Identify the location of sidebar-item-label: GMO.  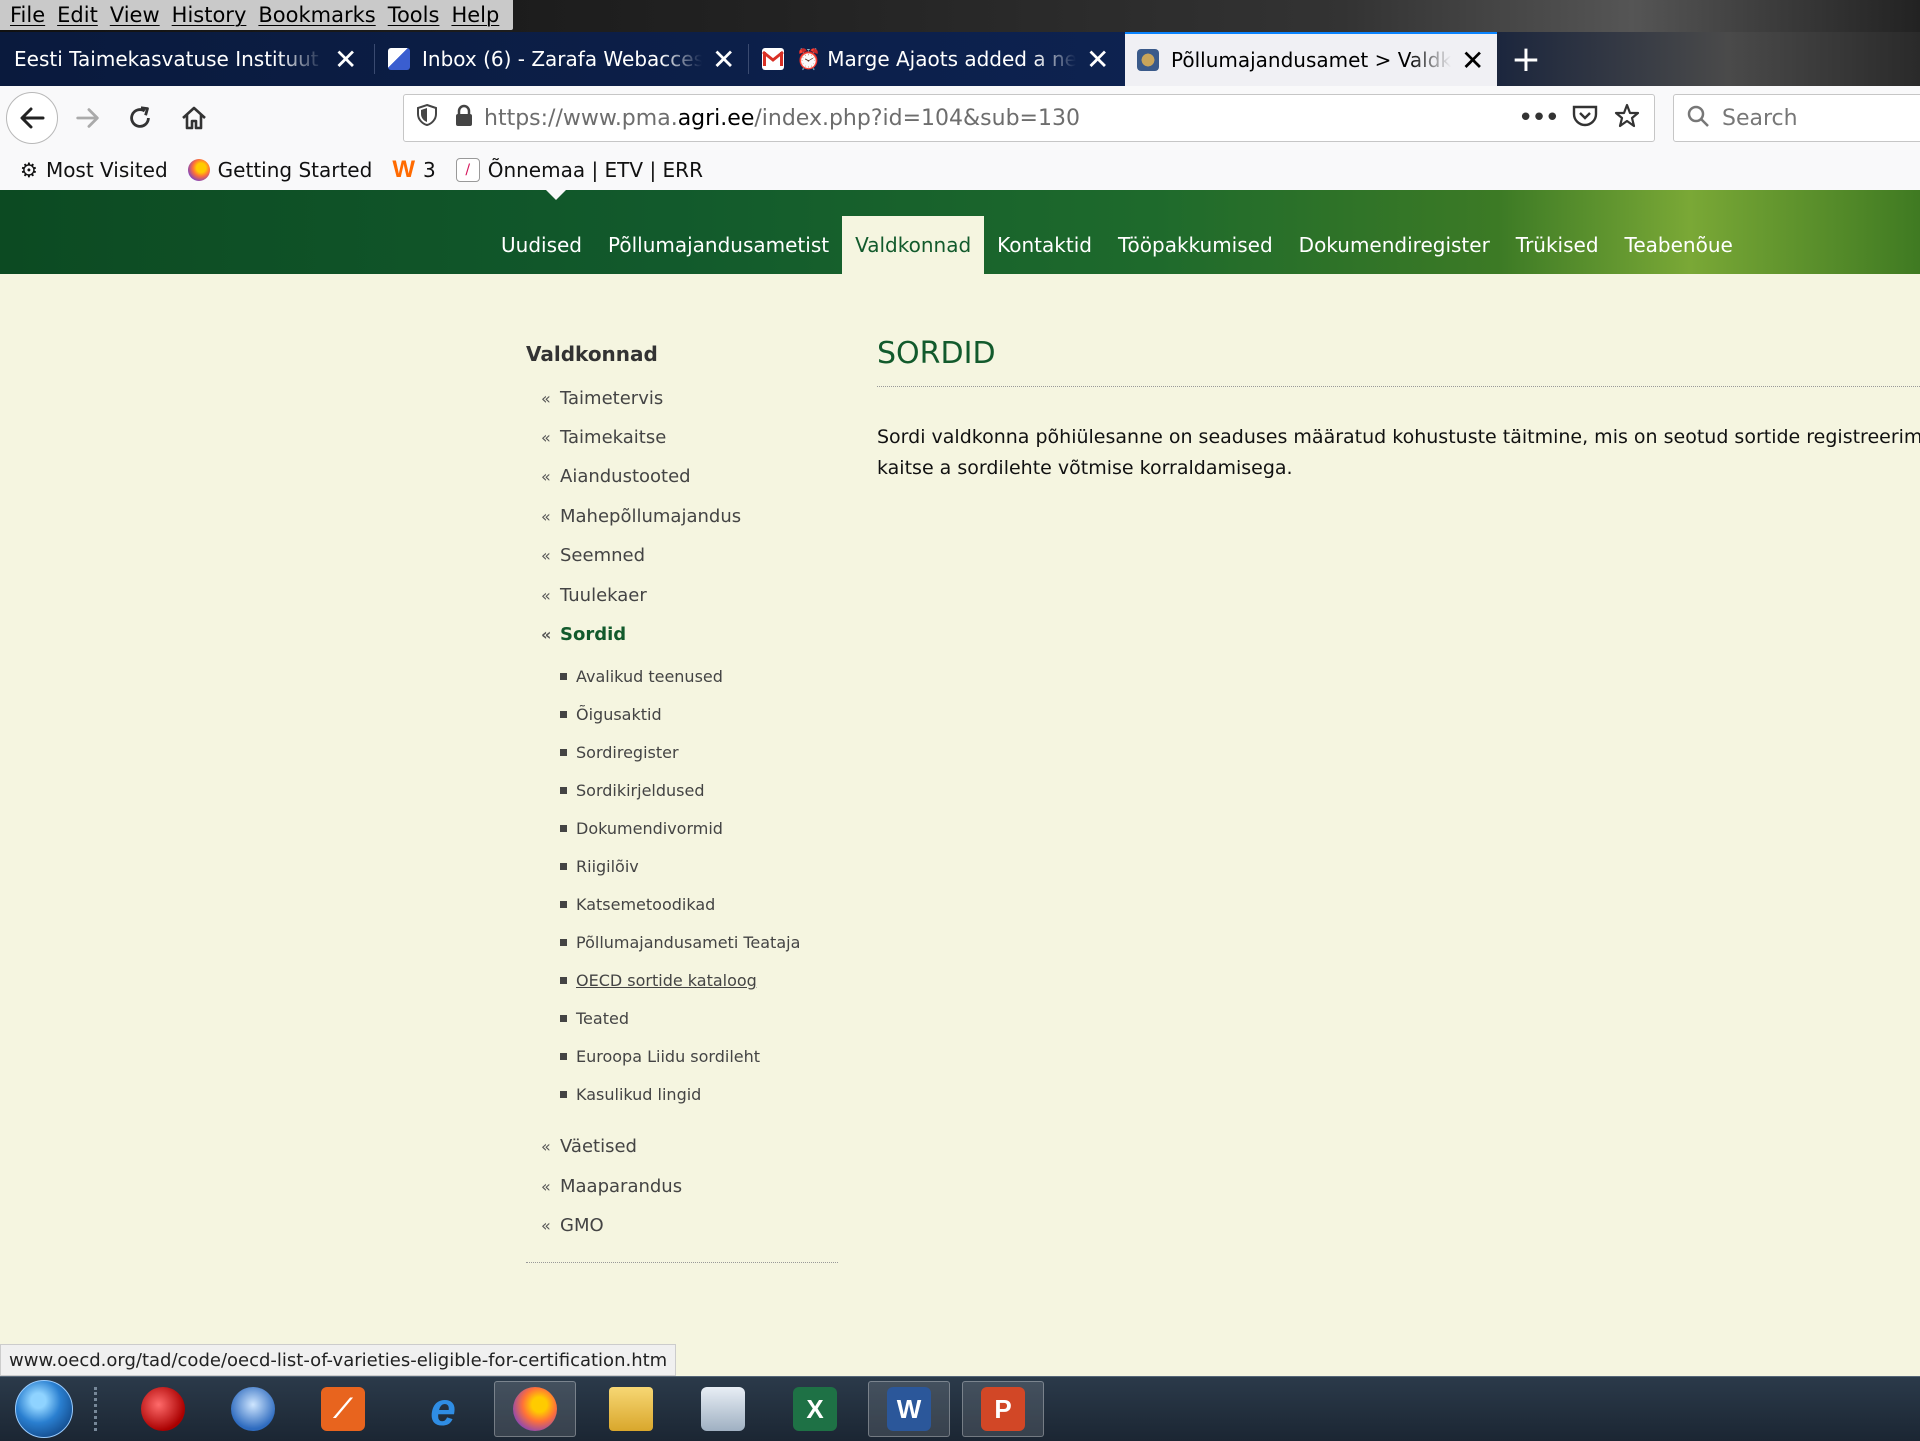
(582, 1225).